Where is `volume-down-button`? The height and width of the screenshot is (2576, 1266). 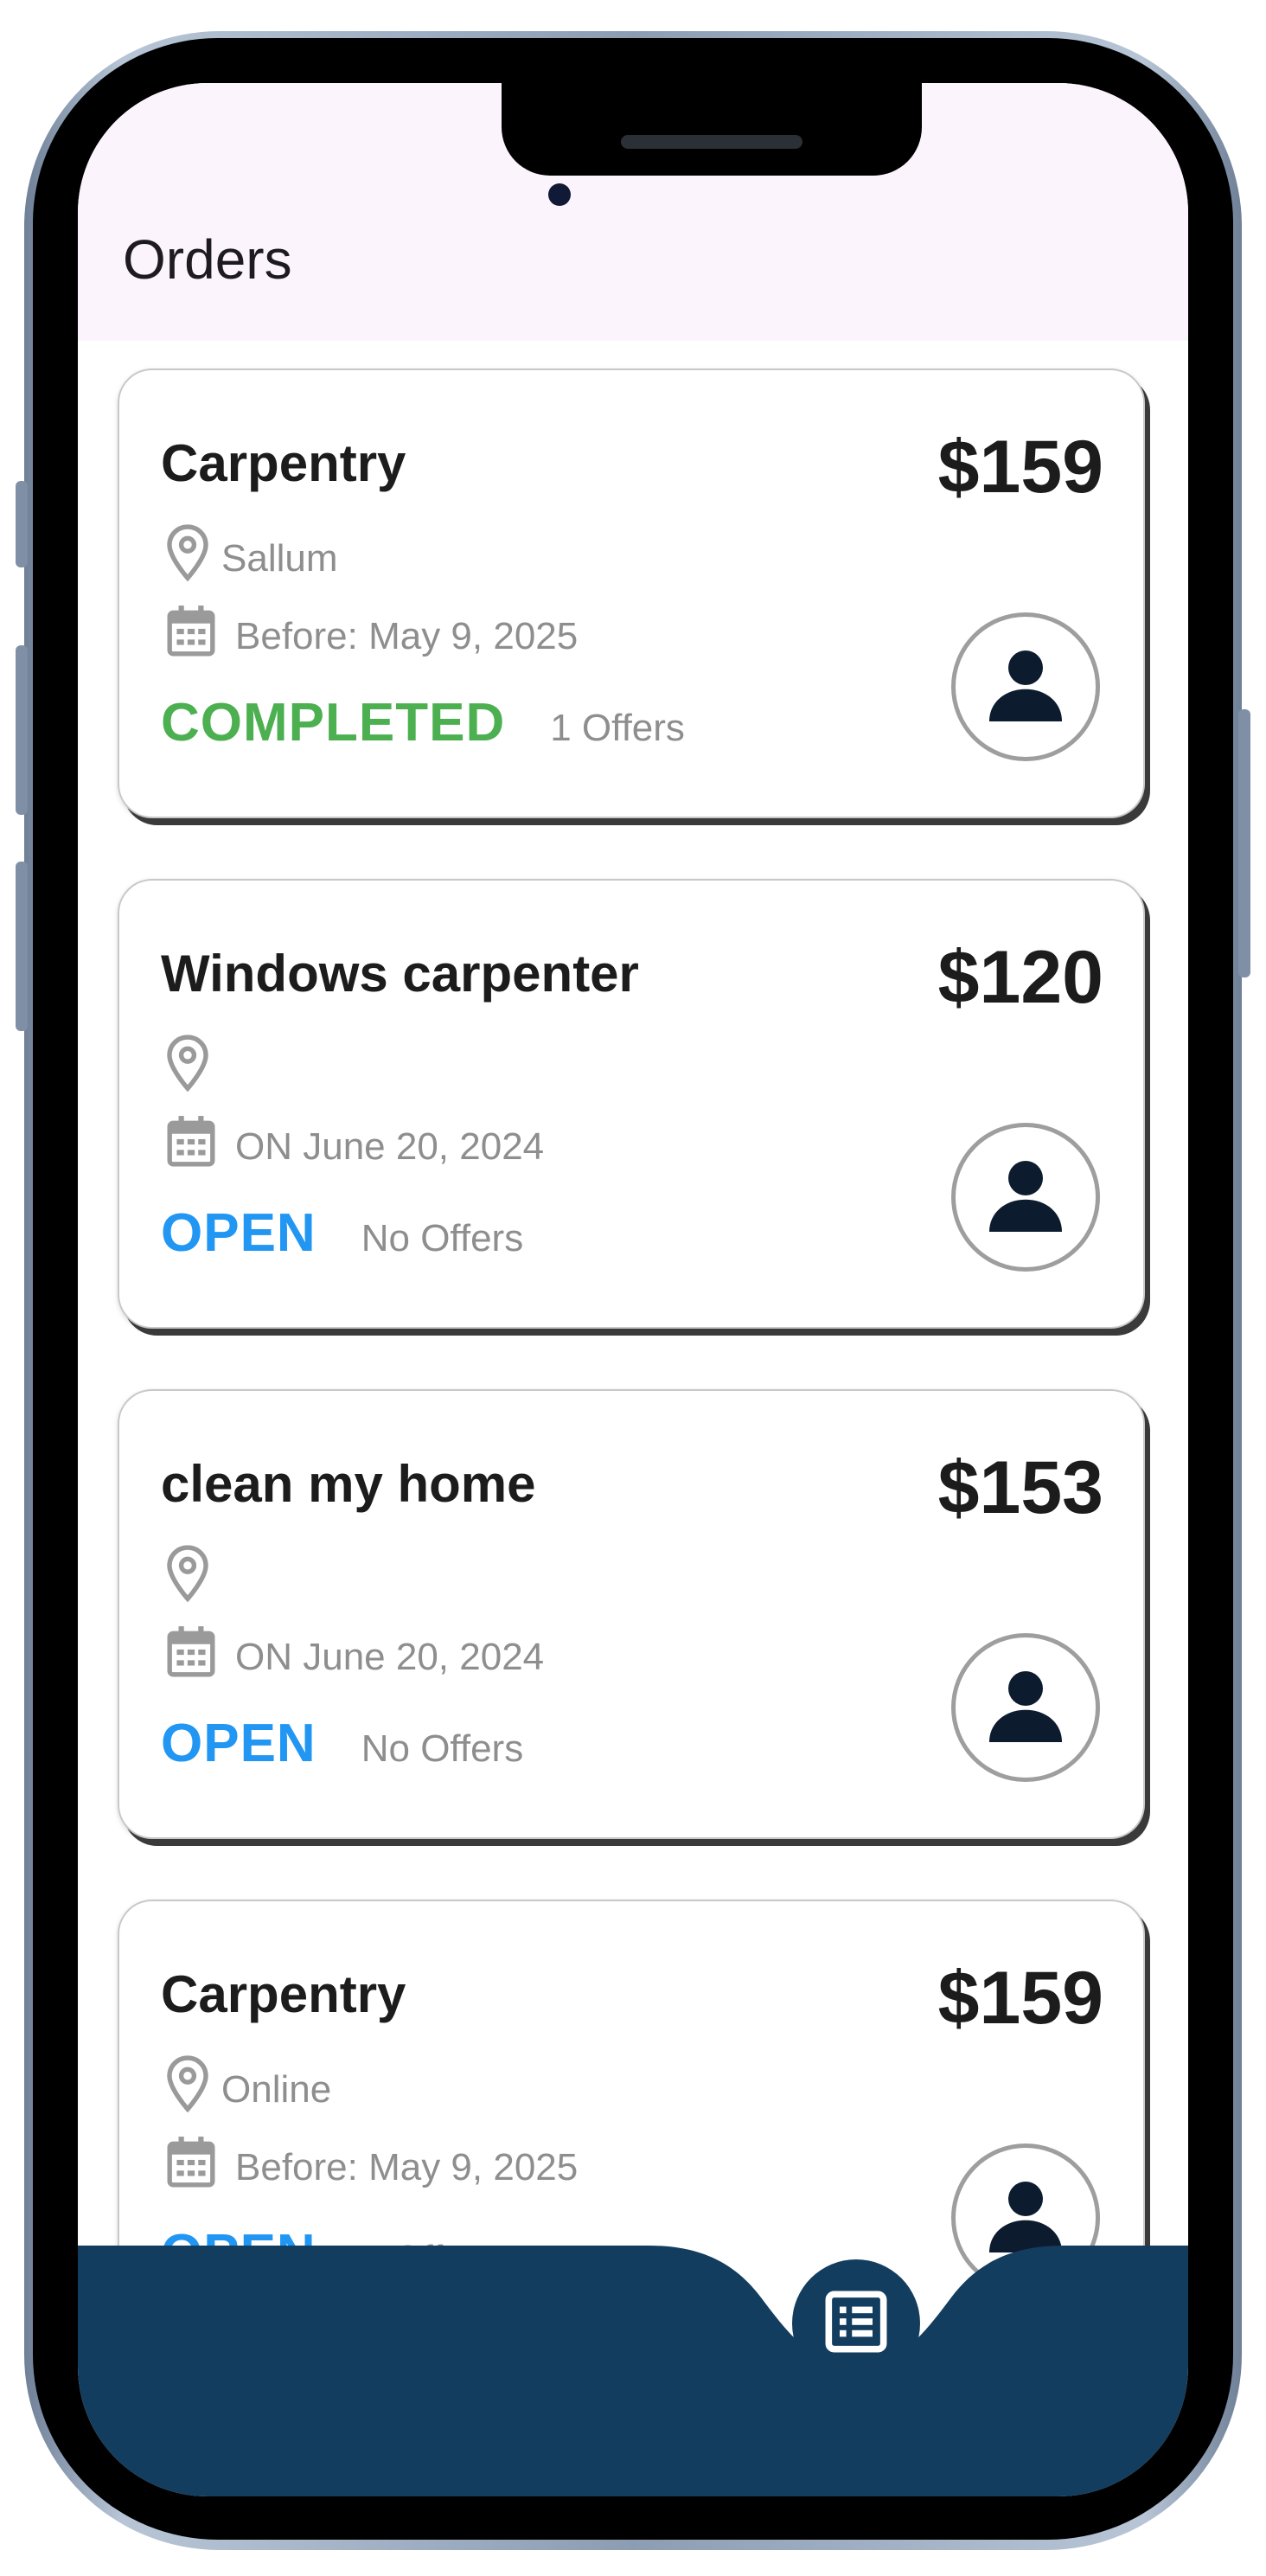
volume-down-button is located at coordinates (22, 947).